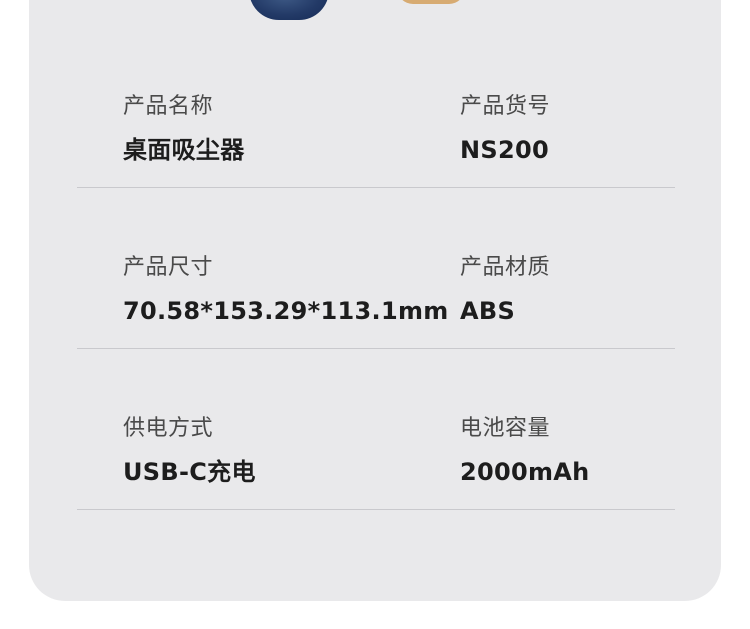 This screenshot has width=750, height=629. I want to click on spec-label: 产品尺寸, so click(168, 267).